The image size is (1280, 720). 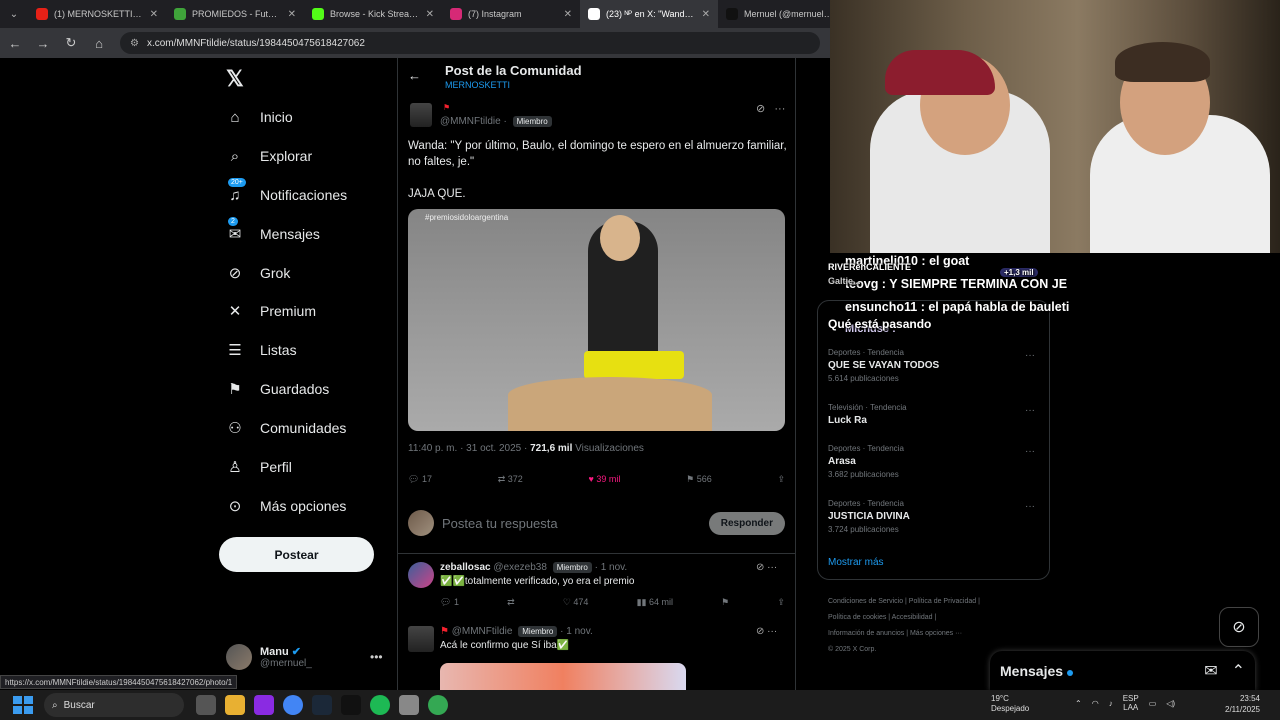 What do you see at coordinates (933, 618) in the screenshot?
I see `footer-line: Política de cookies | Accesibilidad |` at bounding box center [933, 618].